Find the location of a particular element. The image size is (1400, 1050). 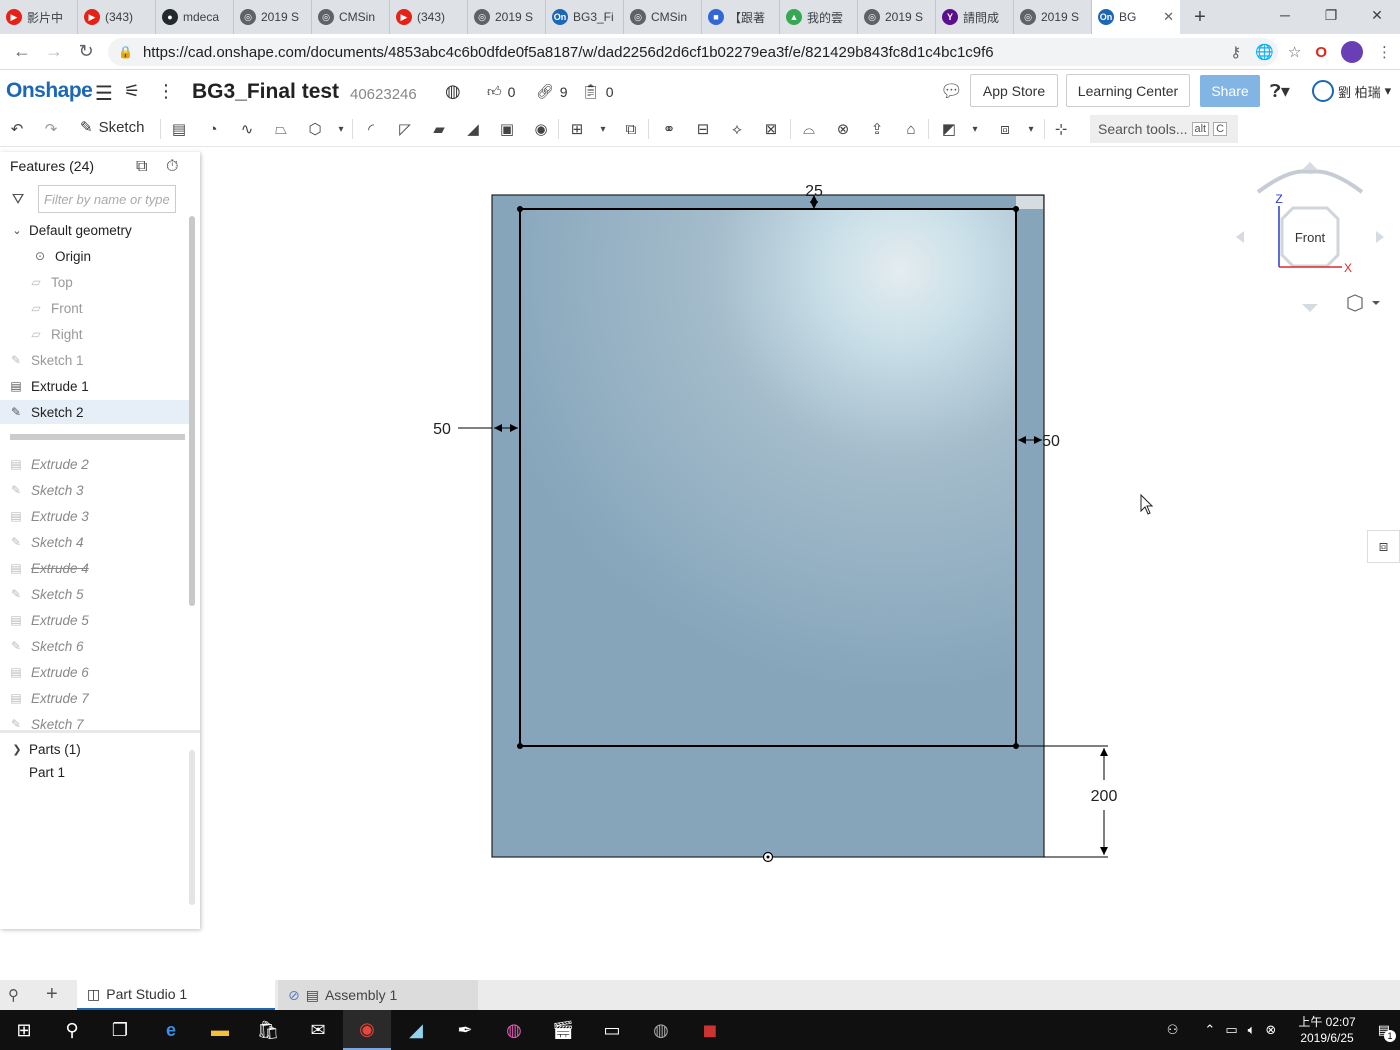

status-icon: ⊗ is located at coordinates (1270, 1030).